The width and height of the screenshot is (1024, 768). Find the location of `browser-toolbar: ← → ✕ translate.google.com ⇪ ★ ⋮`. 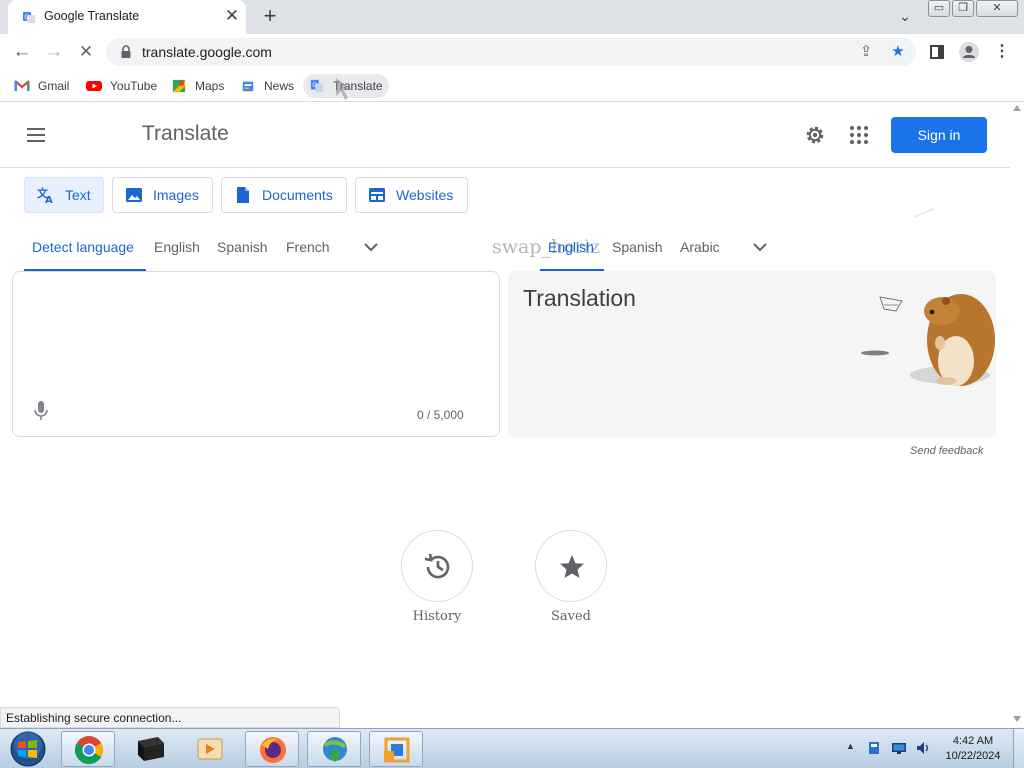

browser-toolbar: ← → ✕ translate.google.com ⇪ ★ ⋮ is located at coordinates (512, 52).